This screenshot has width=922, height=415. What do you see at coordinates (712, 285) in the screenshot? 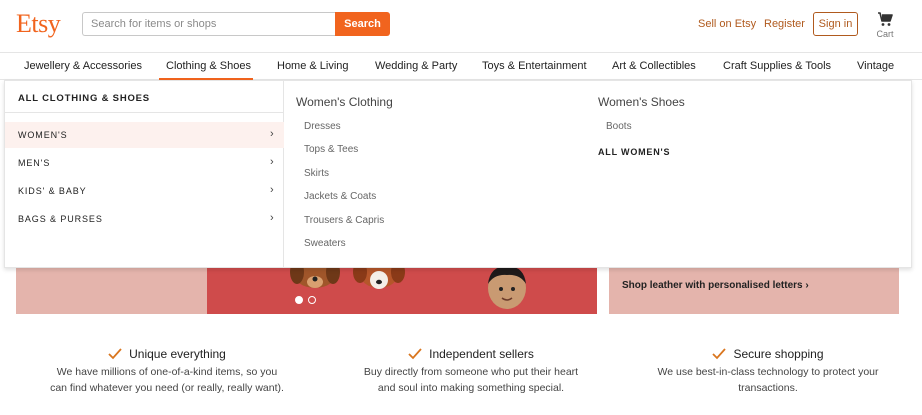
I see `shop-leather-label: Shop leather with personalised letters` at bounding box center [712, 285].